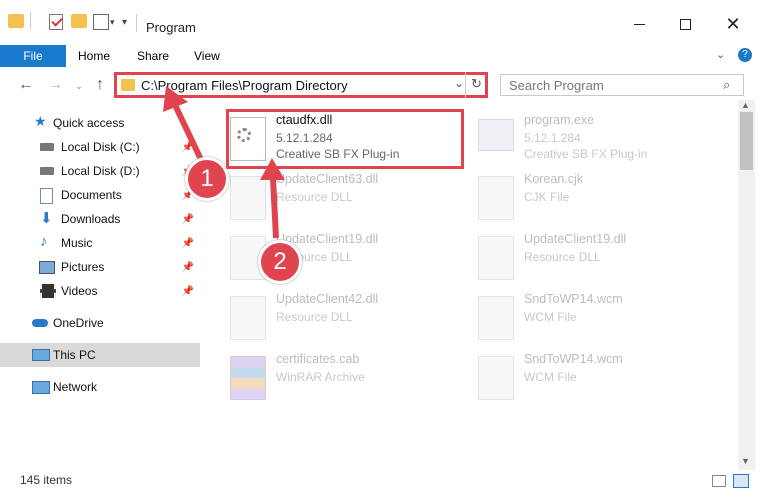 This screenshot has height=501, width=769. I want to click on arrow-one, so click(185, 128).